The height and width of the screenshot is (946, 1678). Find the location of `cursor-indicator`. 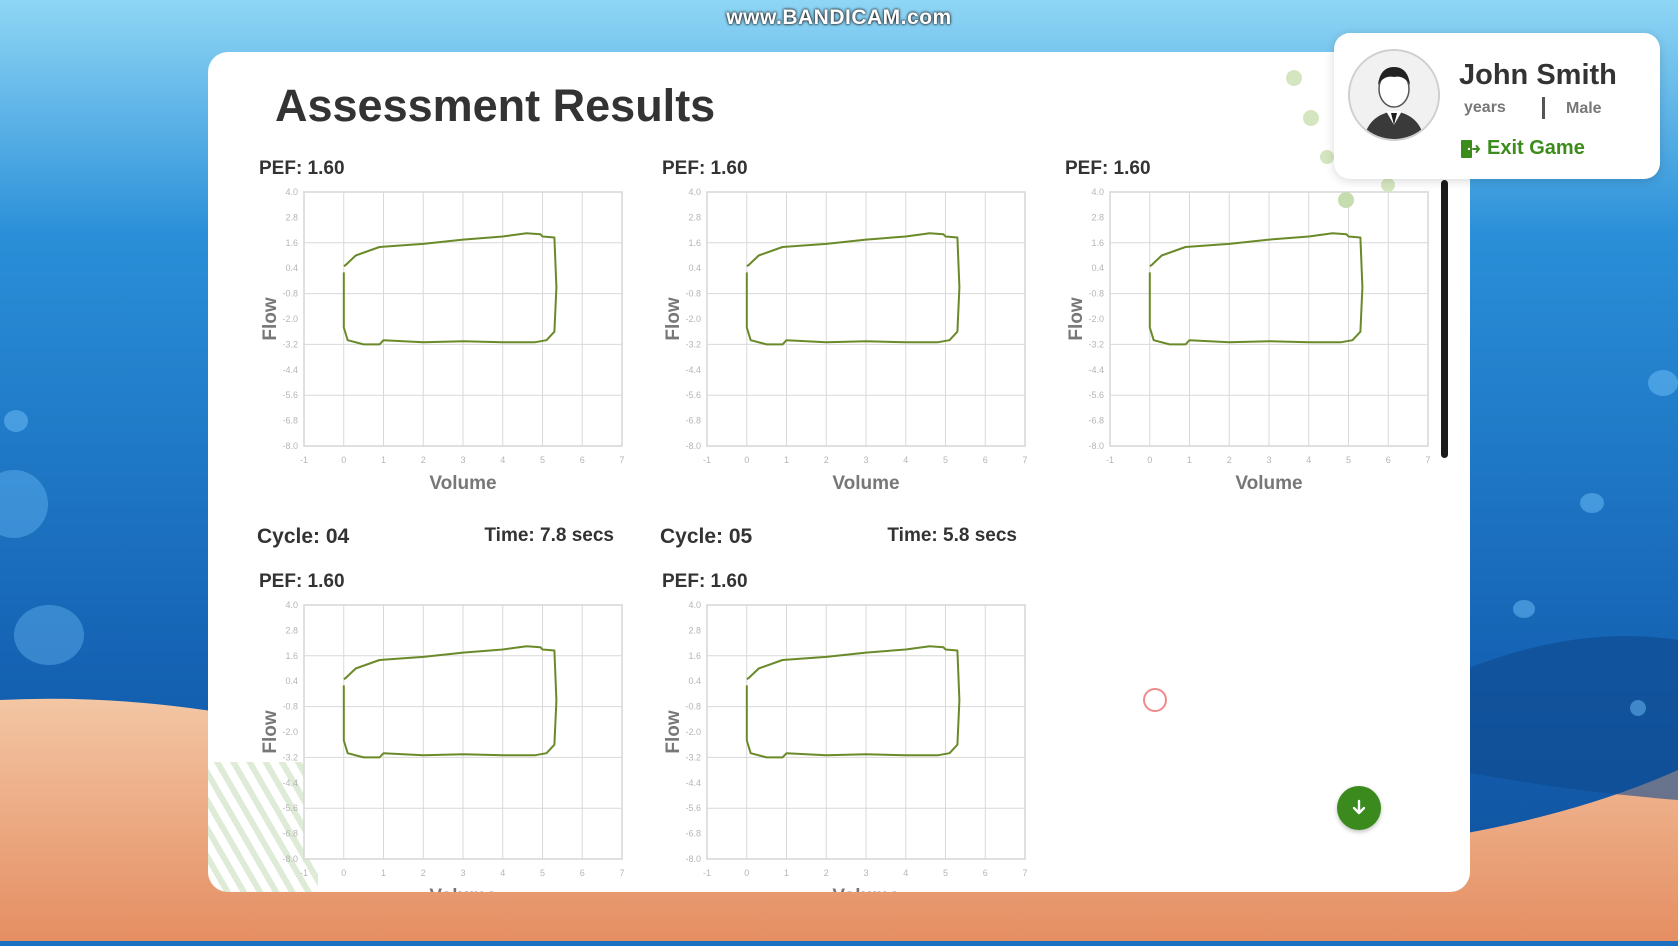

cursor-indicator is located at coordinates (1155, 700).